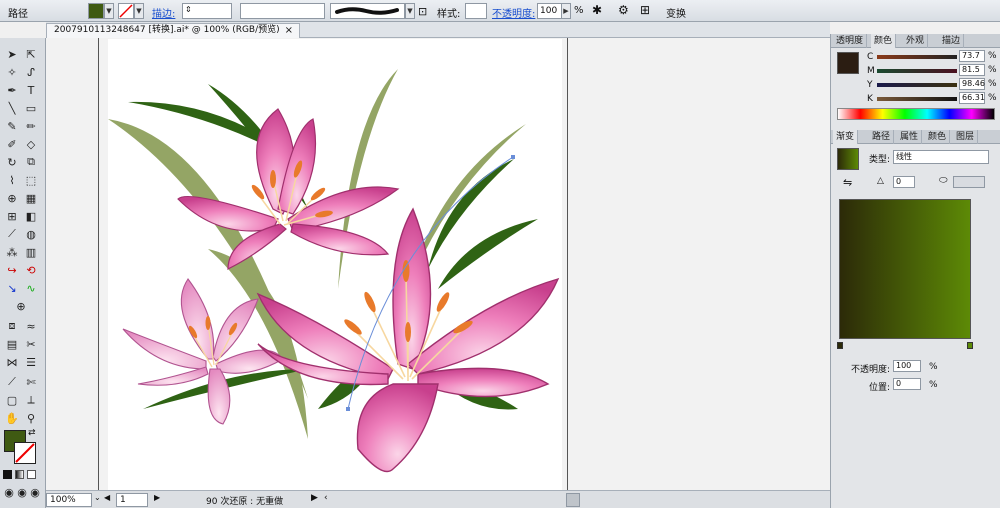 The width and height of the screenshot is (1000, 508). I want to click on opacity-dropdown-arrow: ▶, so click(566, 11).